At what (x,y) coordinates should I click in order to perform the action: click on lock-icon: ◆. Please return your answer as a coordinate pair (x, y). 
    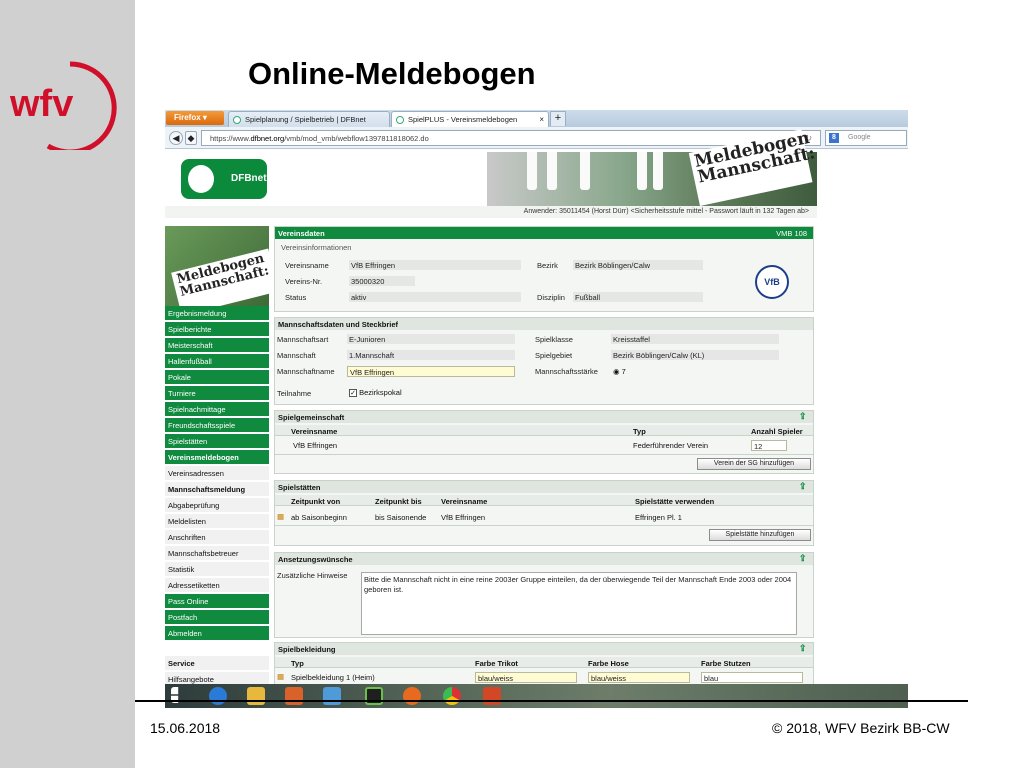
    Looking at the image, I should click on (191, 138).